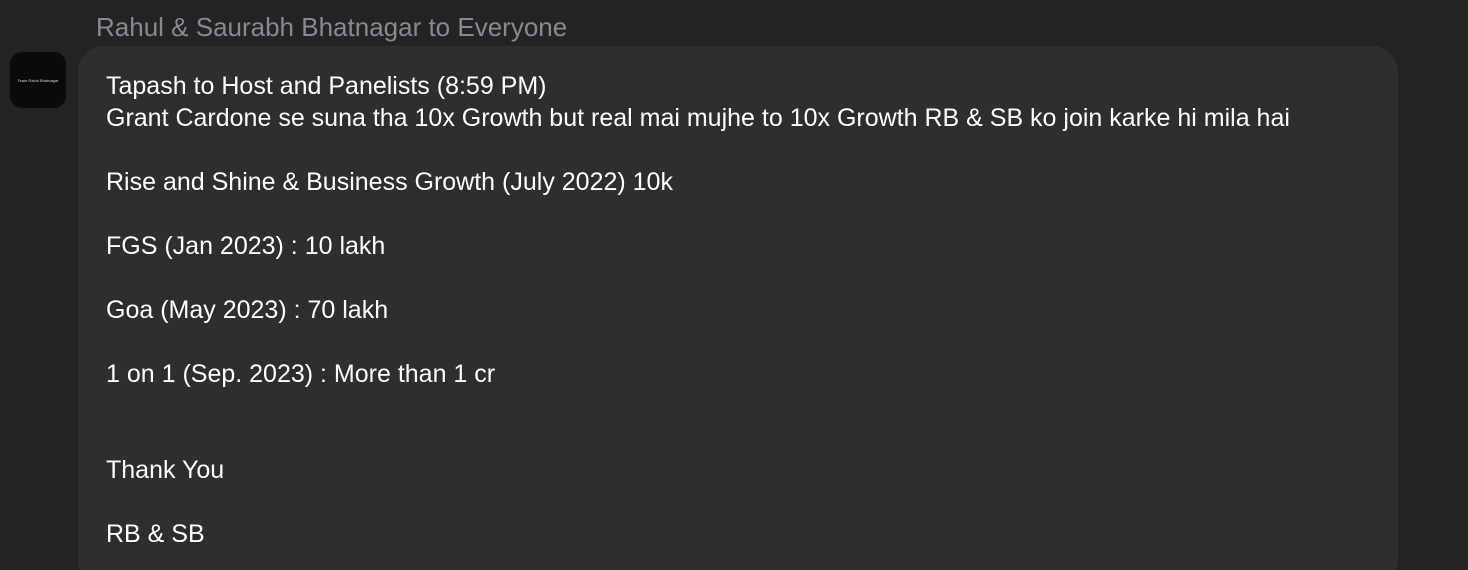 This screenshot has width=1468, height=570. I want to click on message-line: Goa (May 2023) : 70 lakh, so click(247, 310).